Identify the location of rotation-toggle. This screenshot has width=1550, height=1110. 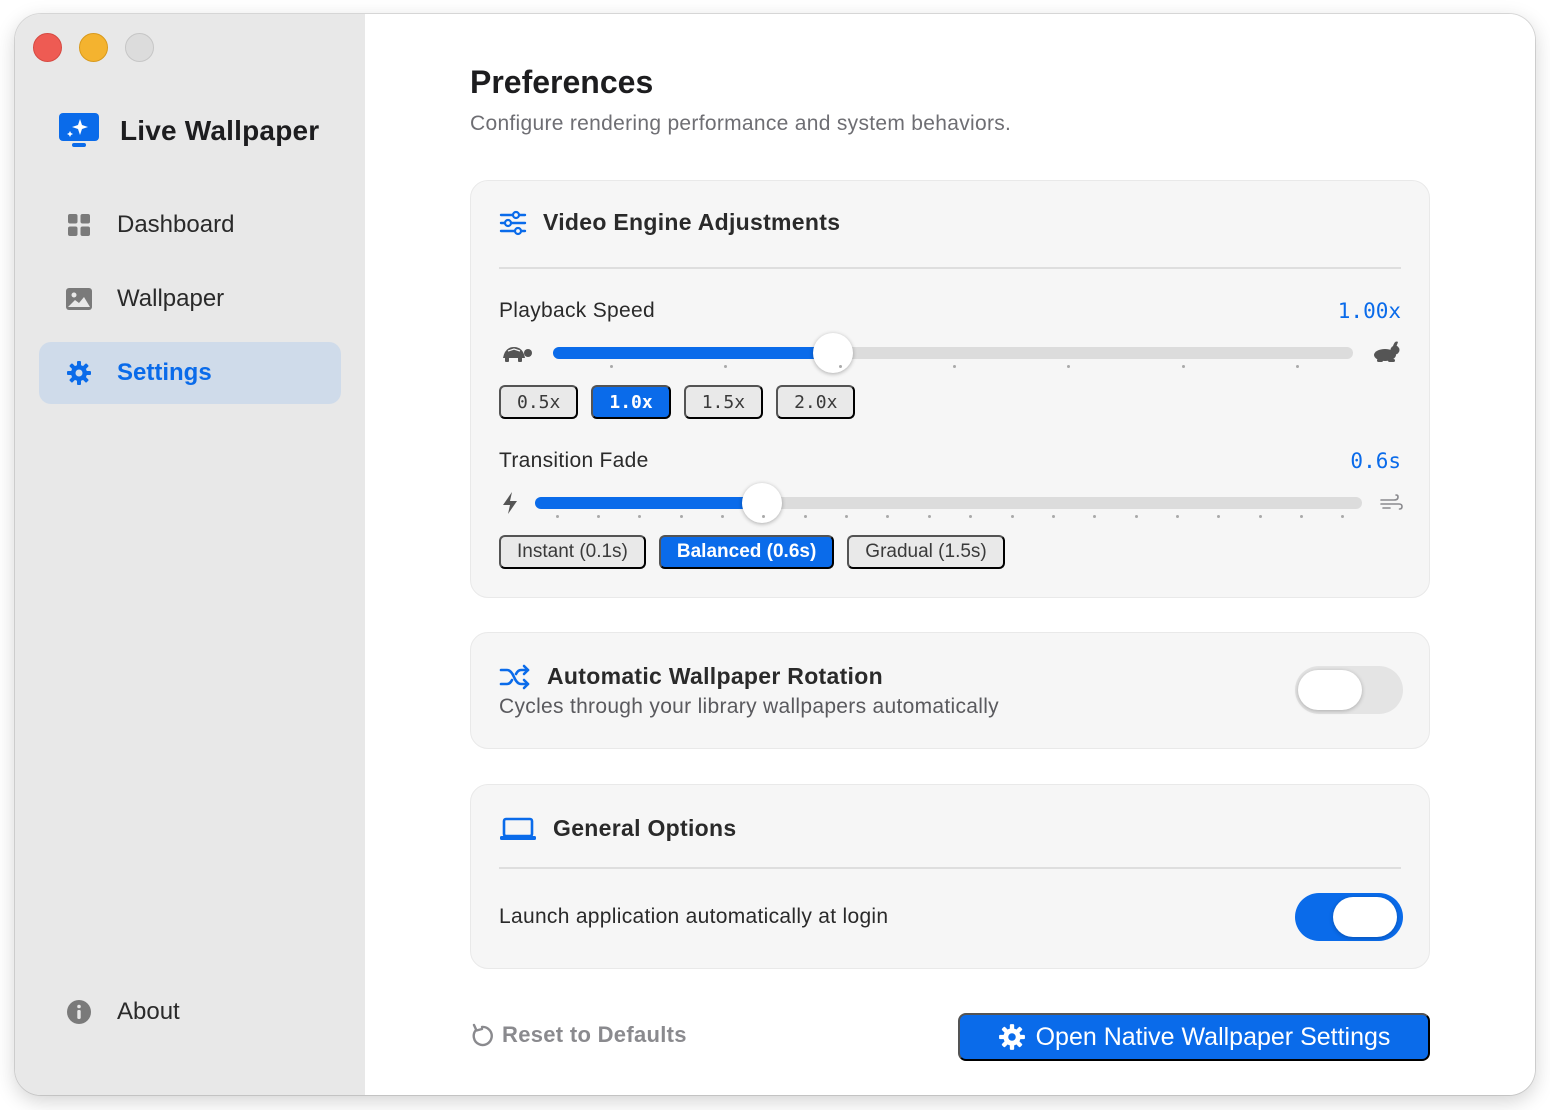
(1349, 690).